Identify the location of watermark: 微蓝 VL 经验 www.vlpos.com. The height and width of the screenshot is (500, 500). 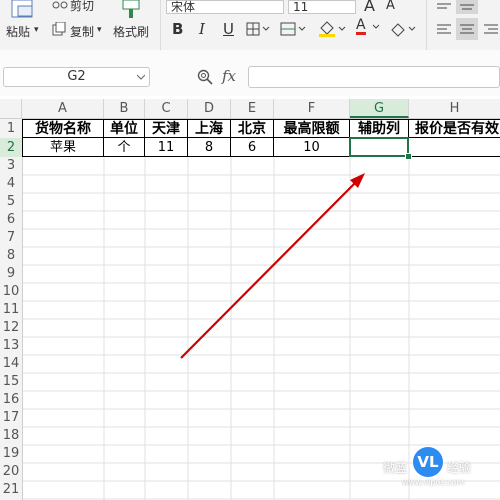
(440, 467).